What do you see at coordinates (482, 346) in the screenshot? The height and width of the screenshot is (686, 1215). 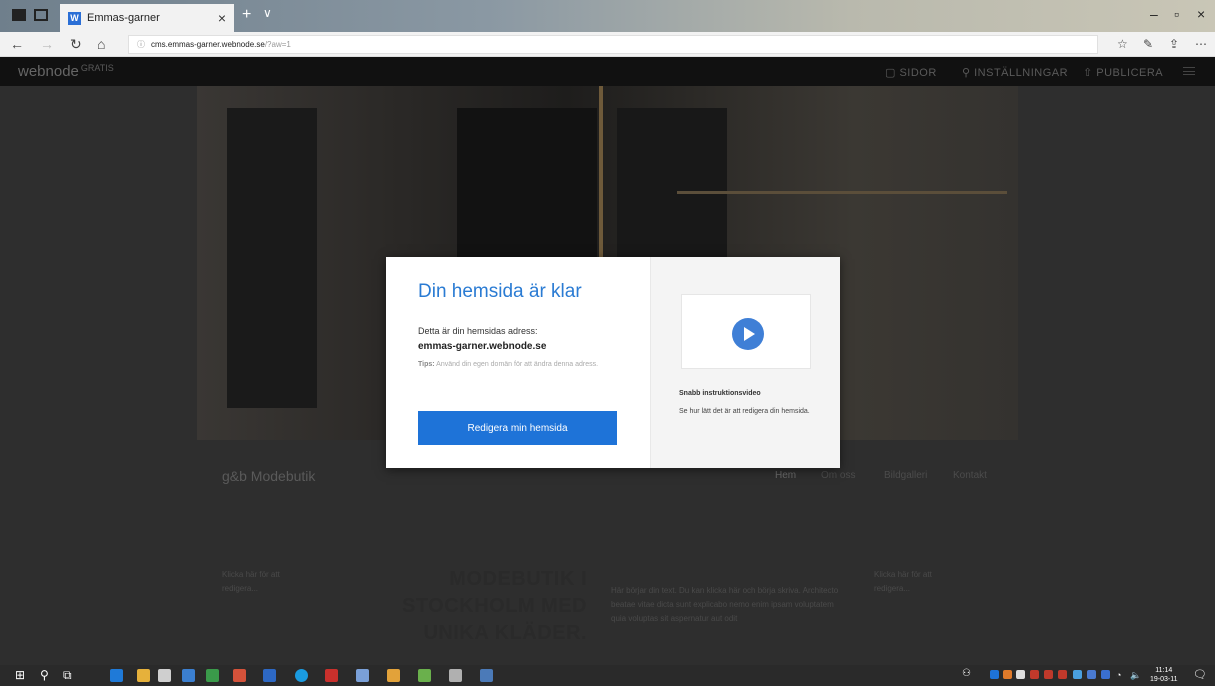 I see `site-address: emmas-garner.webnode.se` at bounding box center [482, 346].